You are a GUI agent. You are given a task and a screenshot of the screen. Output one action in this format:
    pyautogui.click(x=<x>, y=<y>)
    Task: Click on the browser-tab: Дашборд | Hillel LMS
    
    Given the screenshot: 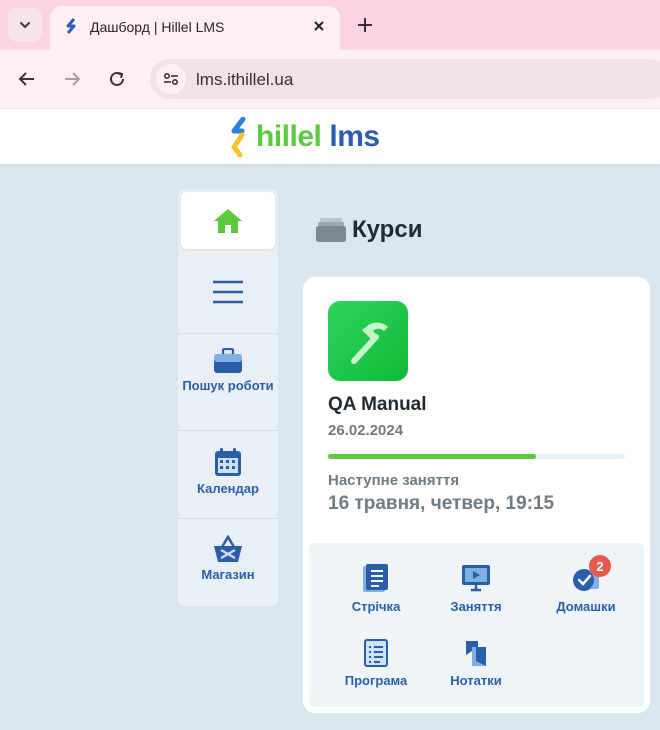 What is the action you would take?
    pyautogui.click(x=195, y=28)
    